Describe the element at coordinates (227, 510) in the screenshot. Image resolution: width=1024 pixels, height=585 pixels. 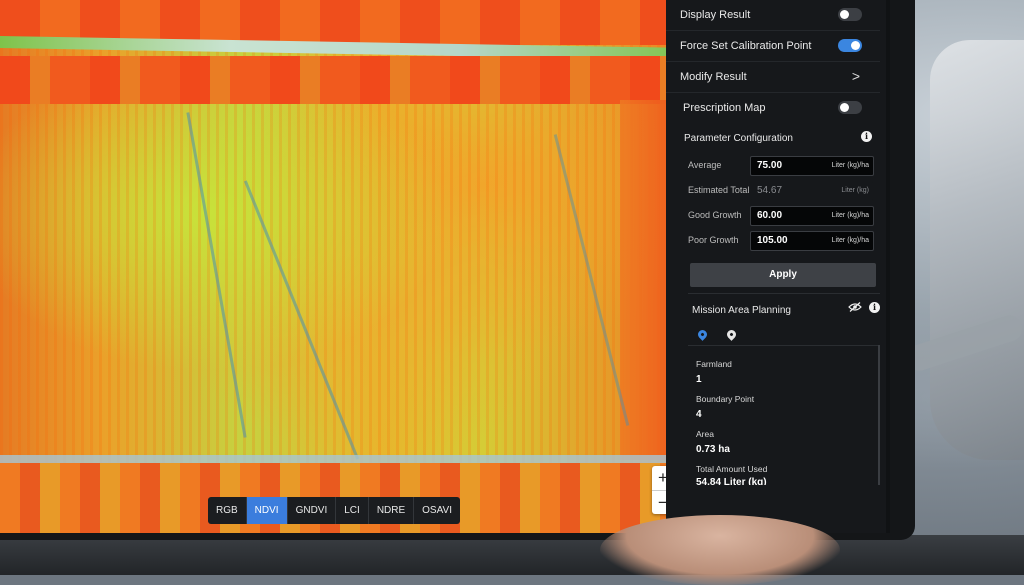
I see `index-tab-rgb: RGB` at that location.